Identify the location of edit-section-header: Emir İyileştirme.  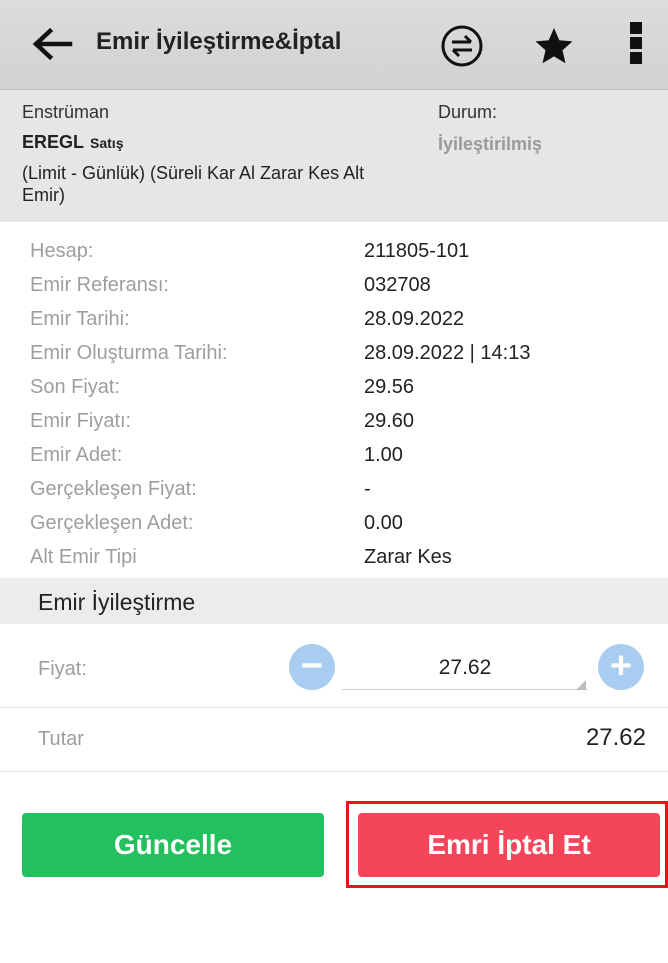
(334, 601).